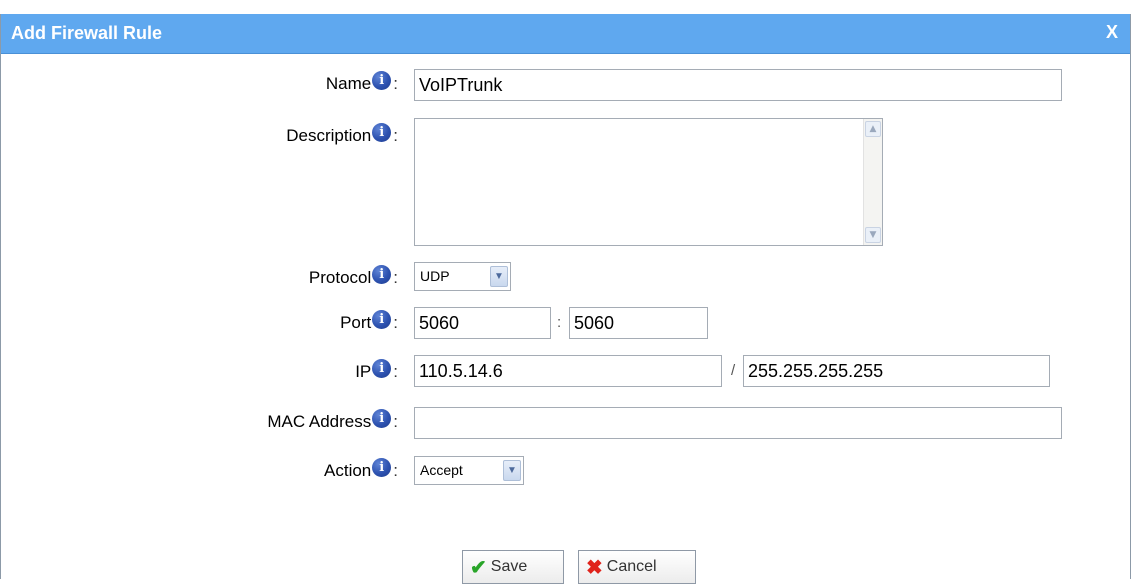  I want to click on ip-label: IP, so click(363, 371).